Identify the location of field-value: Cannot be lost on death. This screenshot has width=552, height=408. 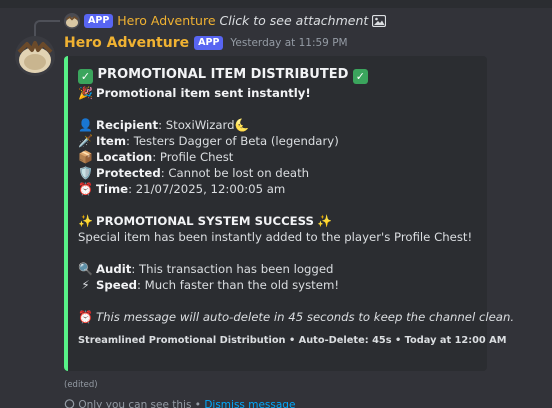
(239, 173).